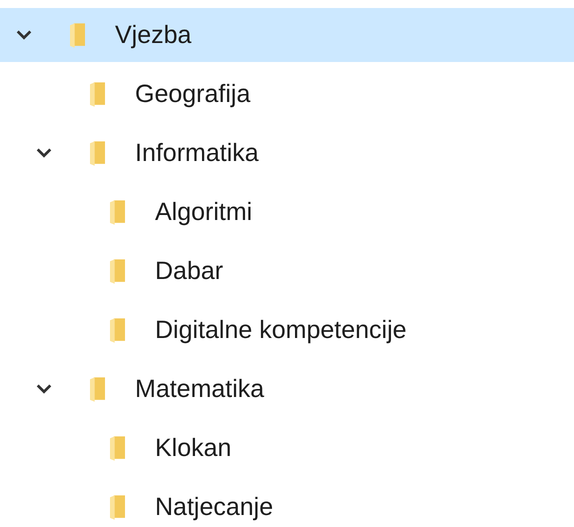  Describe the element at coordinates (287, 94) in the screenshot. I see `tree-item: Geografija` at that location.